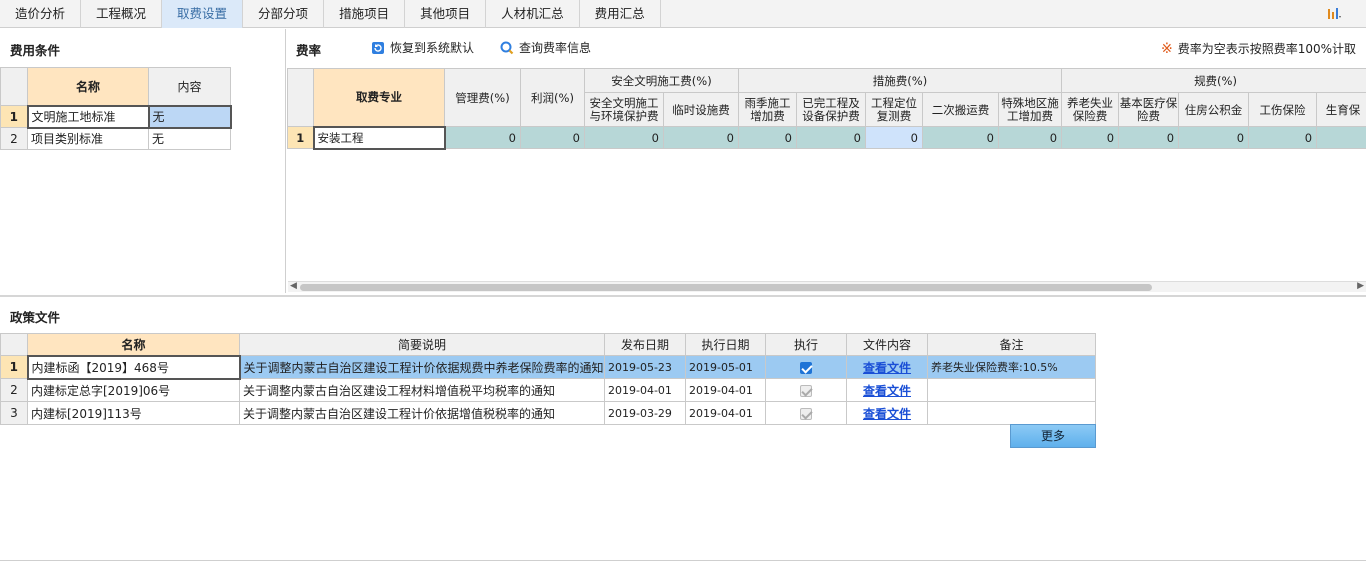 The height and width of the screenshot is (568, 1366). What do you see at coordinates (284, 14) in the screenshot?
I see `tab-sub-items: 分部分项` at bounding box center [284, 14].